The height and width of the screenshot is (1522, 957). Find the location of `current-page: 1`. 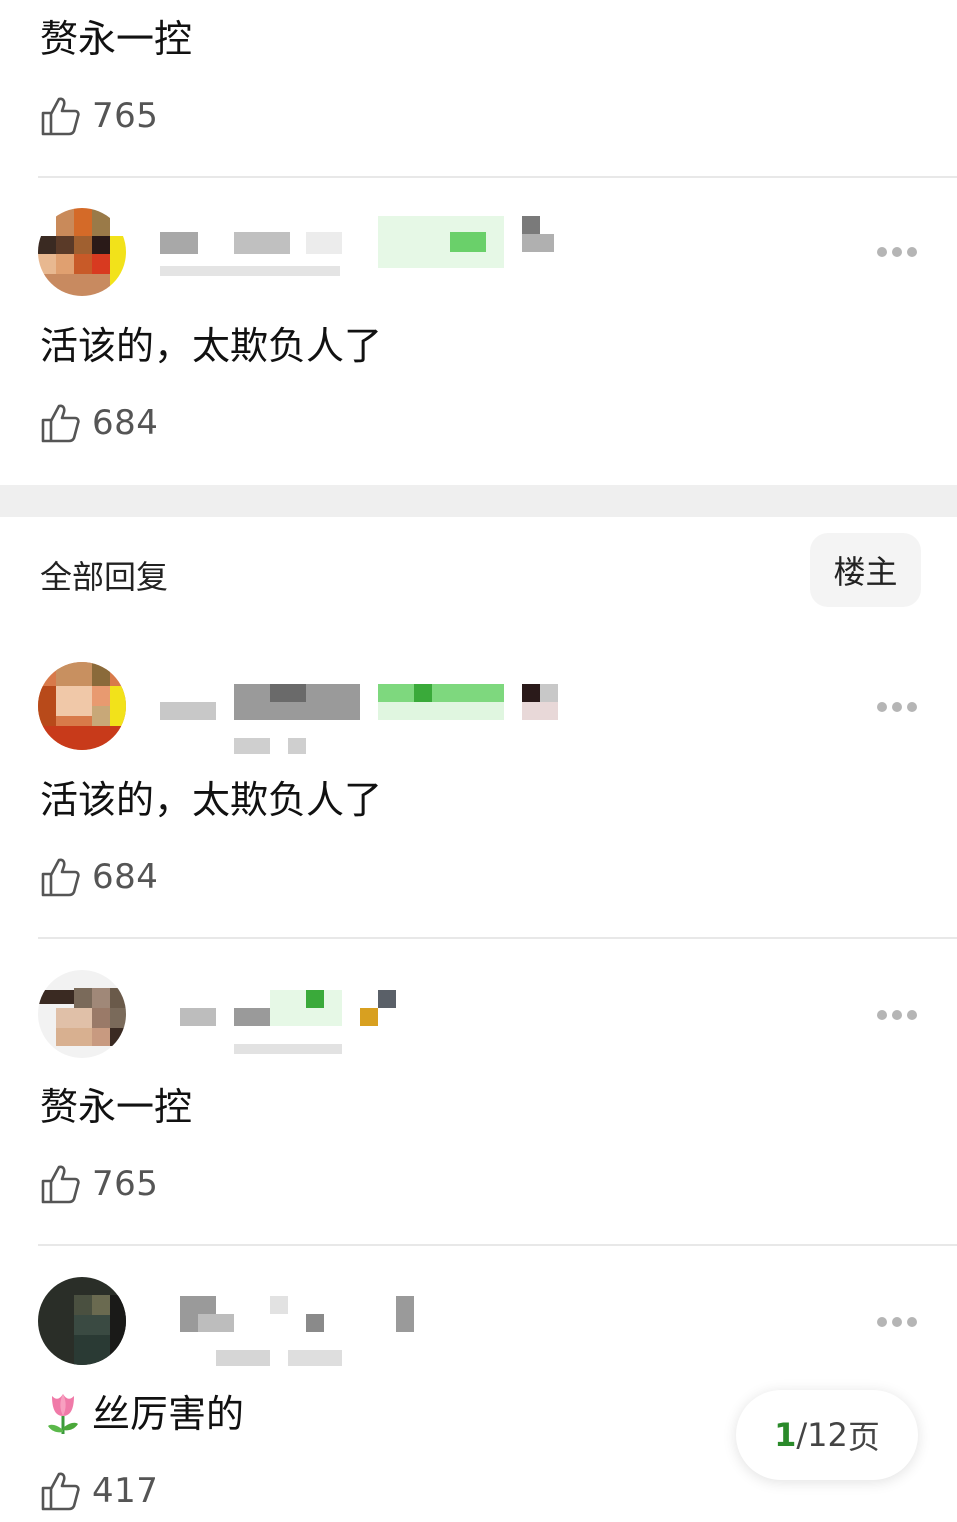

current-page: 1 is located at coordinates (785, 1435).